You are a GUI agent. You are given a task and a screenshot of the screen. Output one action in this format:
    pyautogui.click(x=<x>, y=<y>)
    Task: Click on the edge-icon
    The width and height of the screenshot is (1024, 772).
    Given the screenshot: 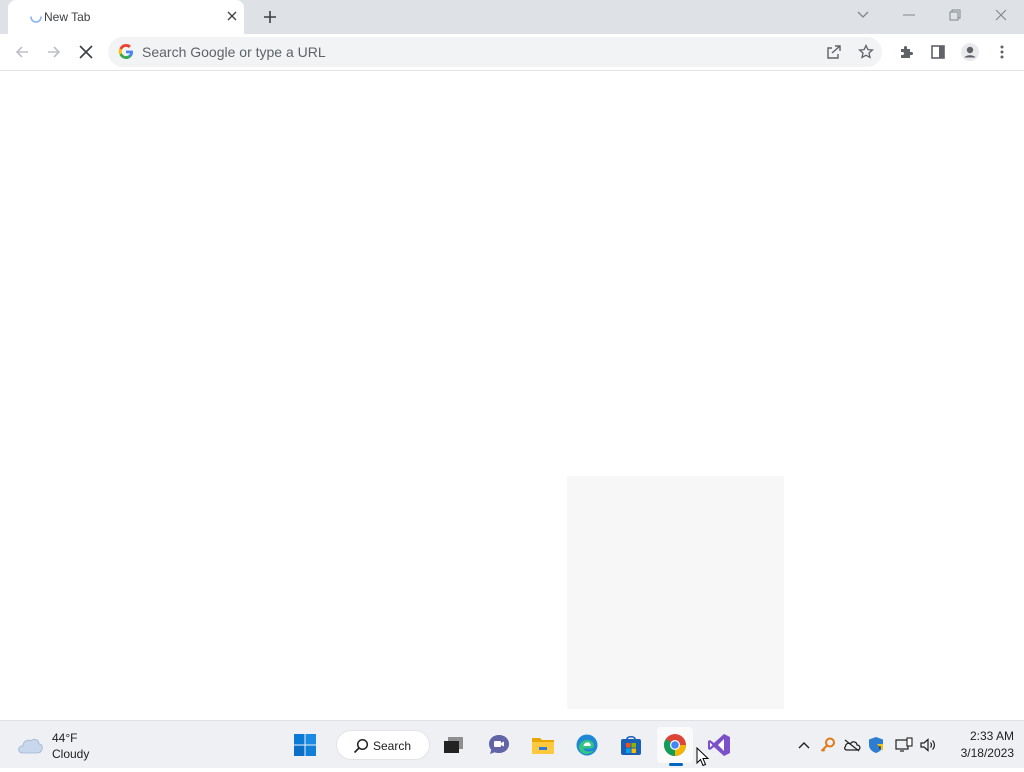 What is the action you would take?
    pyautogui.click(x=587, y=745)
    